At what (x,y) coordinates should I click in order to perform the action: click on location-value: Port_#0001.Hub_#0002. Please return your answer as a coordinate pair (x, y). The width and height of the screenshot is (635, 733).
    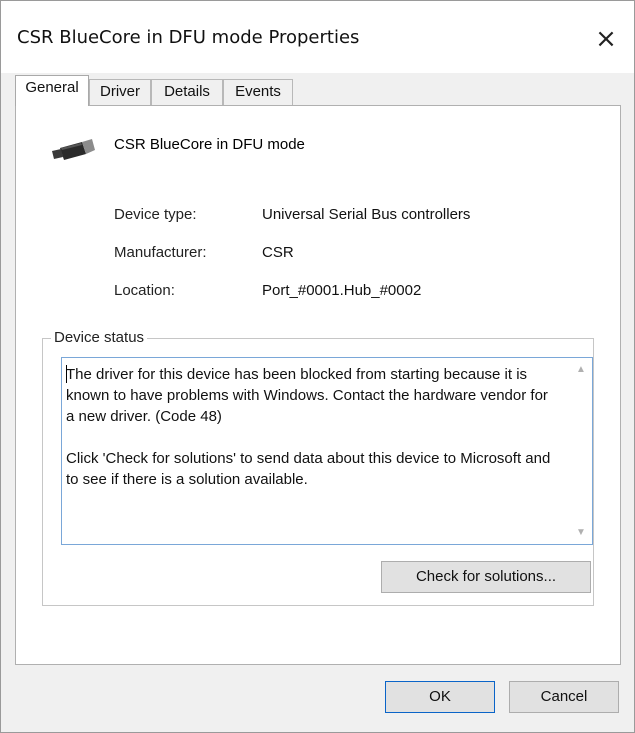
    Looking at the image, I should click on (342, 290).